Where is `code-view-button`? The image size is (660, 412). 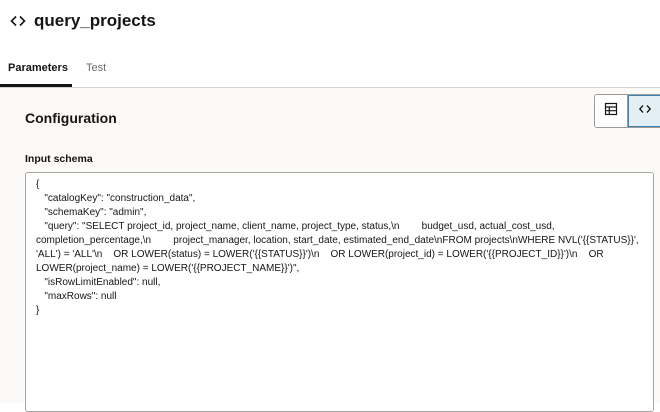
code-view-button is located at coordinates (644, 111).